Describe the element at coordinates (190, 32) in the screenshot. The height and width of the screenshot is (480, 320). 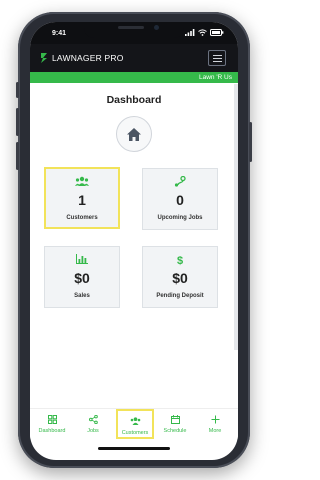
I see `signal-icon` at that location.